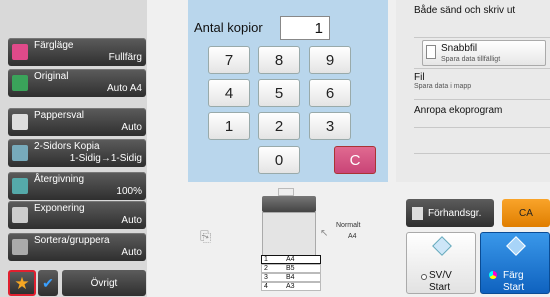 Image resolution: width=550 pixels, height=297 pixels. I want to click on paper-tray-row: 1 A4, so click(291, 259).